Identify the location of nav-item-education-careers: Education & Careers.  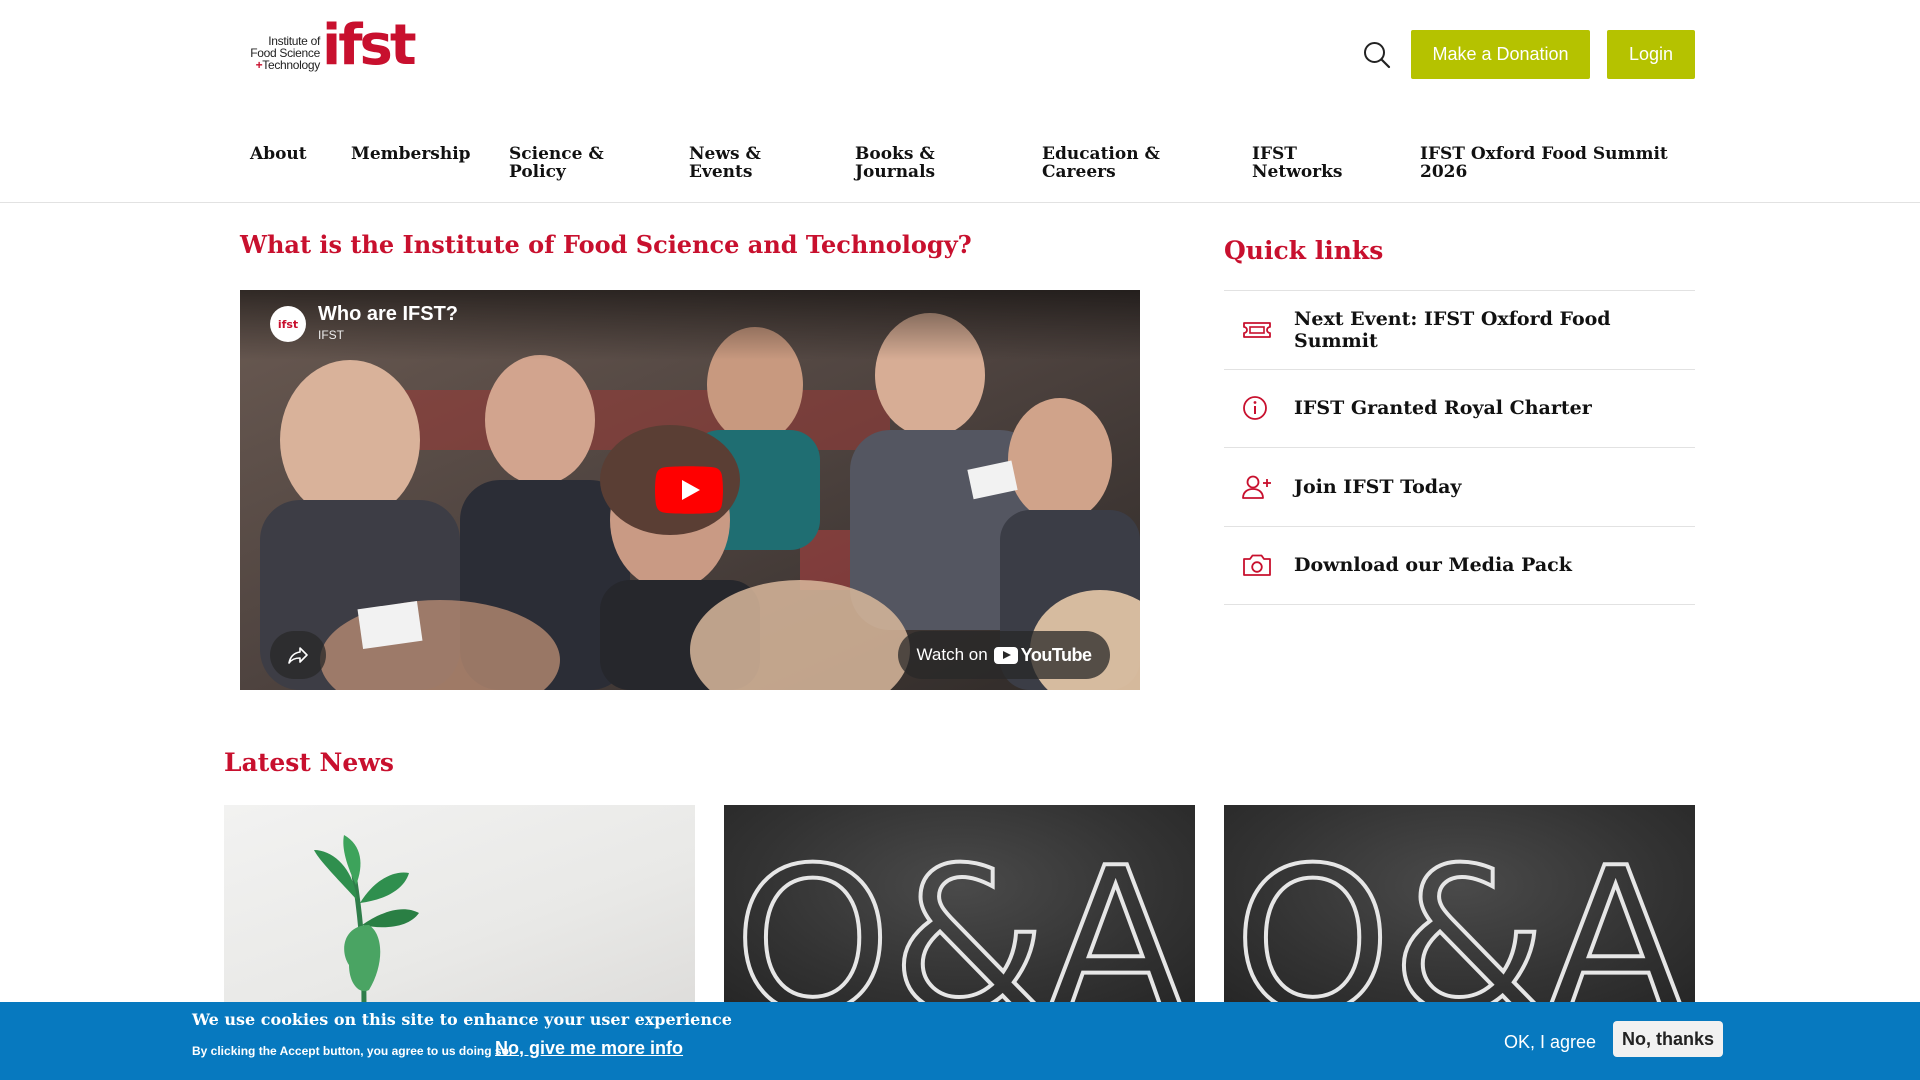
(1104, 163).